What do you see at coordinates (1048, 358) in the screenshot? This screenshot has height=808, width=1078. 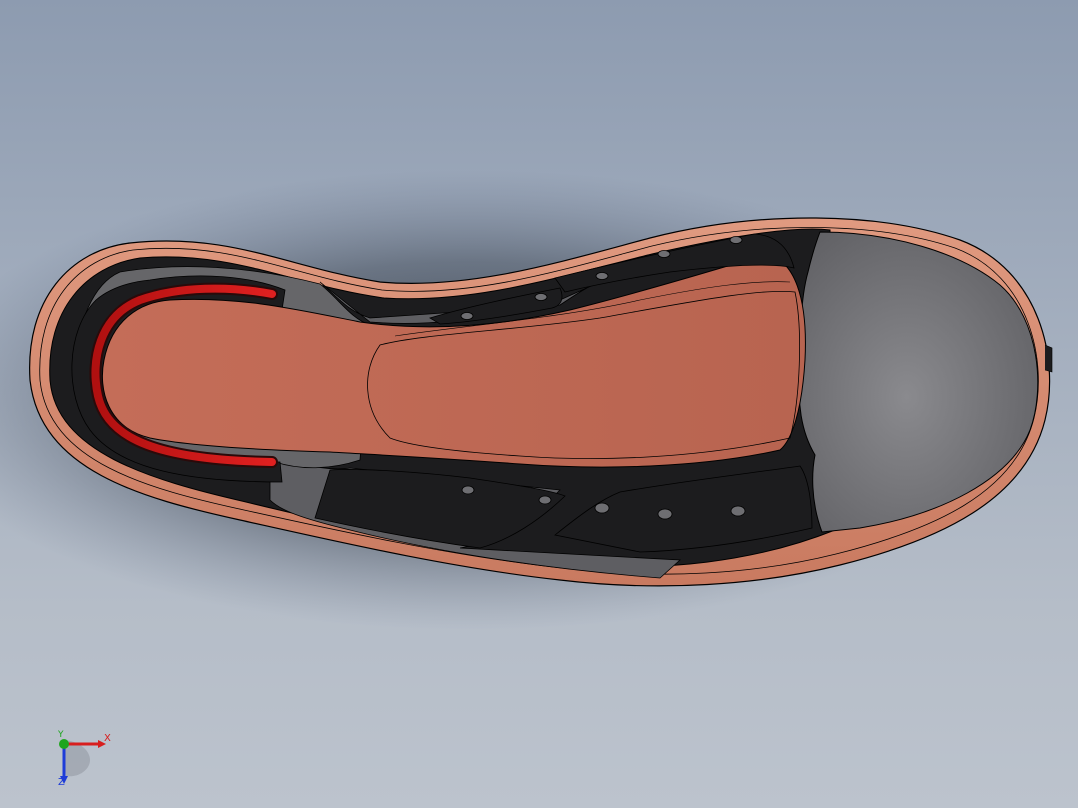 I see `toe-edge` at bounding box center [1048, 358].